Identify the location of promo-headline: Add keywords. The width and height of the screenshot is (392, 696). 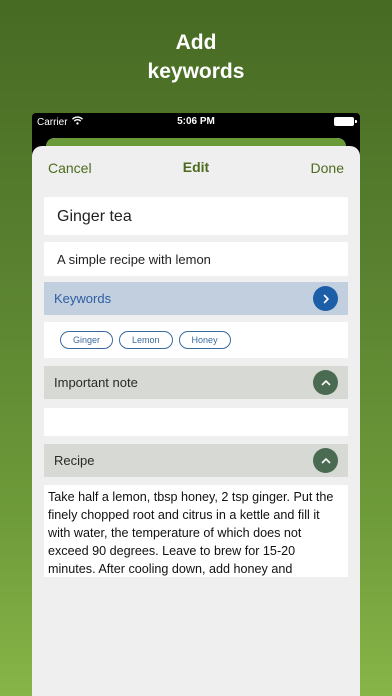
(196, 57).